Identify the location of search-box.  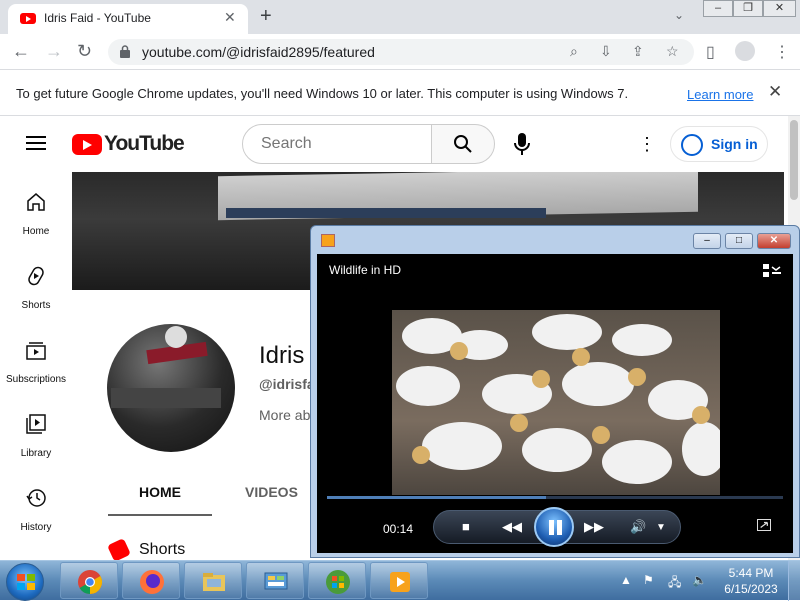
(337, 144).